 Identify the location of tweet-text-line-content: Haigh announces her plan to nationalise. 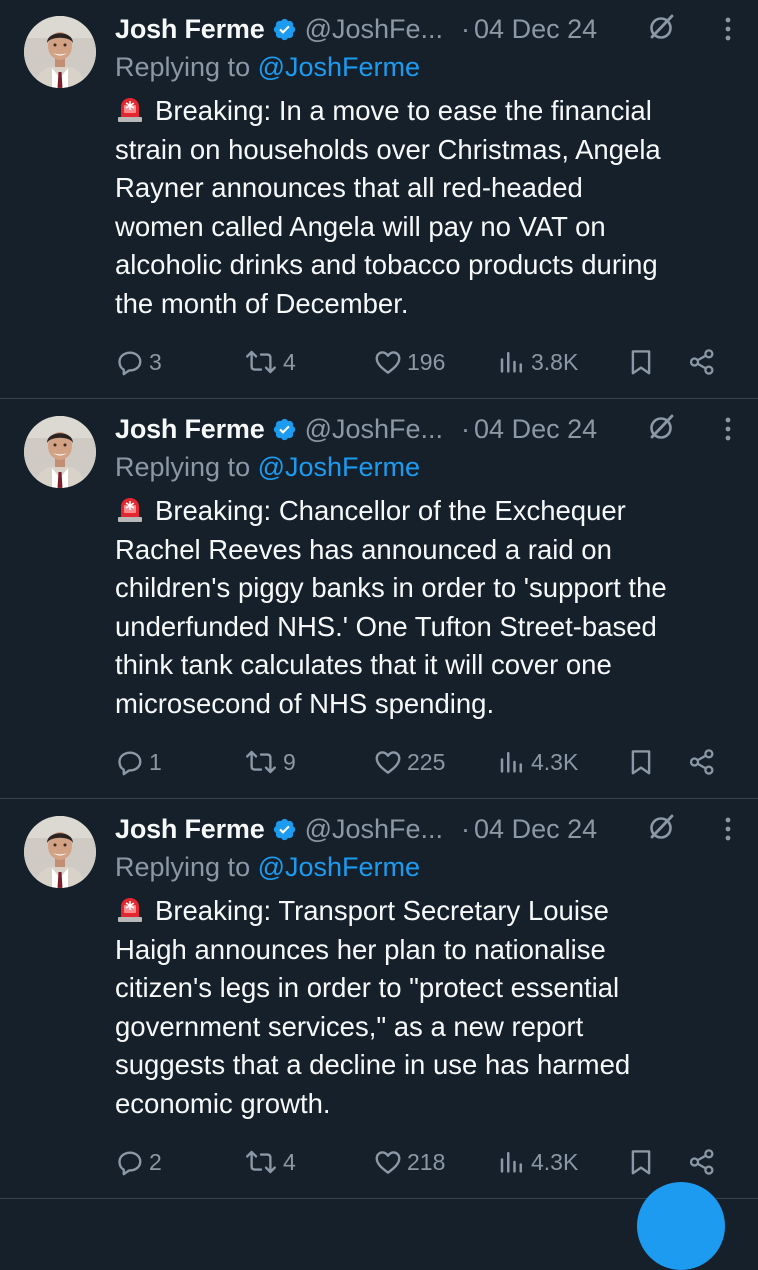
(360, 949).